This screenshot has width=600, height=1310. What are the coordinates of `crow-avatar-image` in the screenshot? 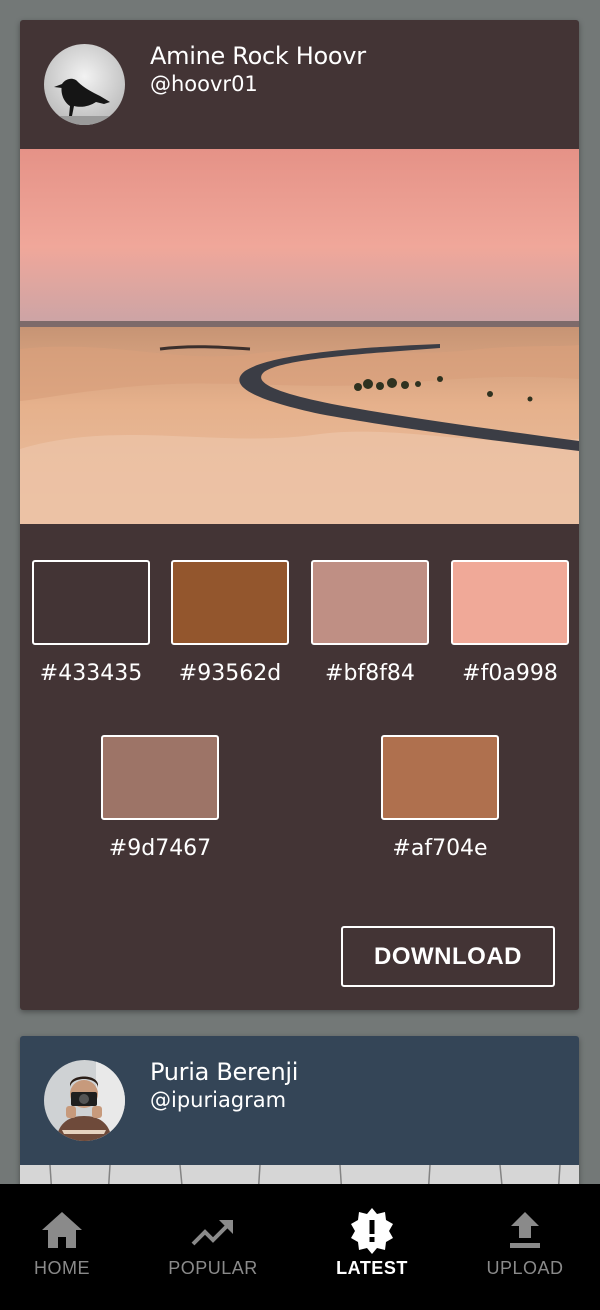 It's located at (84, 84).